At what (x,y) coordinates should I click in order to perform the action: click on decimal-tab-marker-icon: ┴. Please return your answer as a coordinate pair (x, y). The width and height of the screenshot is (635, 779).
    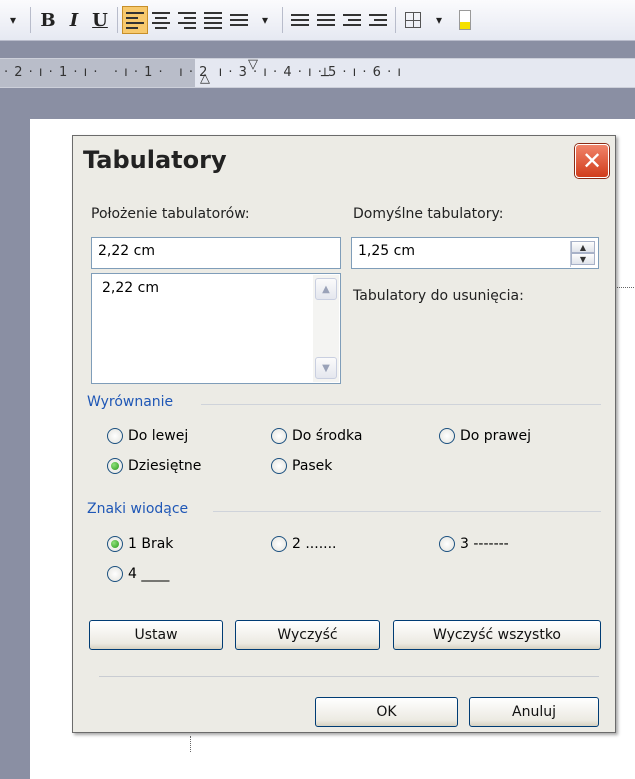
    Looking at the image, I should click on (325, 76).